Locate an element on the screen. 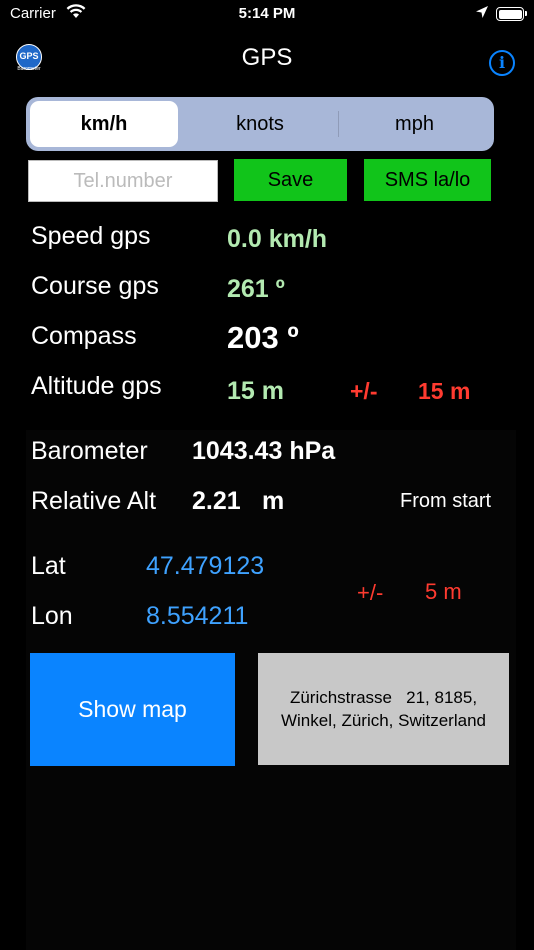 Image resolution: width=534 pixels, height=950 pixels. clock: 5:14 PM is located at coordinates (267, 13).